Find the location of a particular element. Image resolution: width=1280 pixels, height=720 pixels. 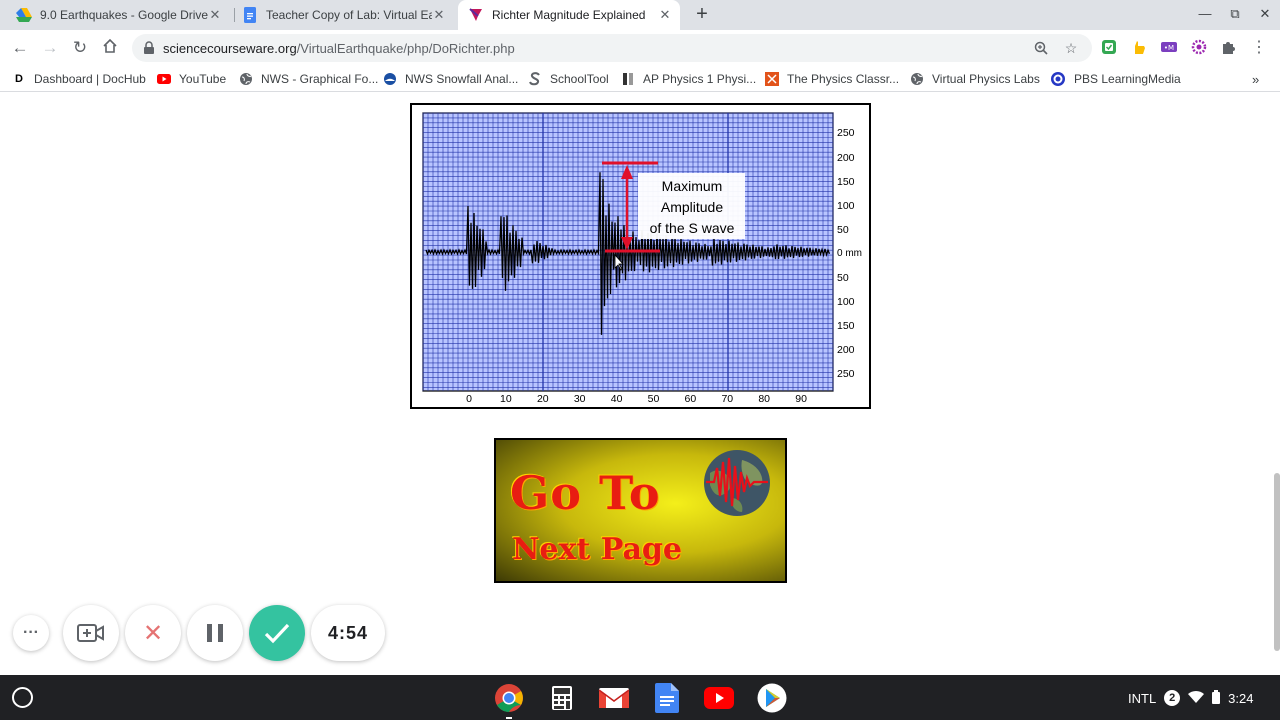

tab-google-drive: 9.0 Earthquakes - Google Drive ✕ is located at coordinates (123, 15).